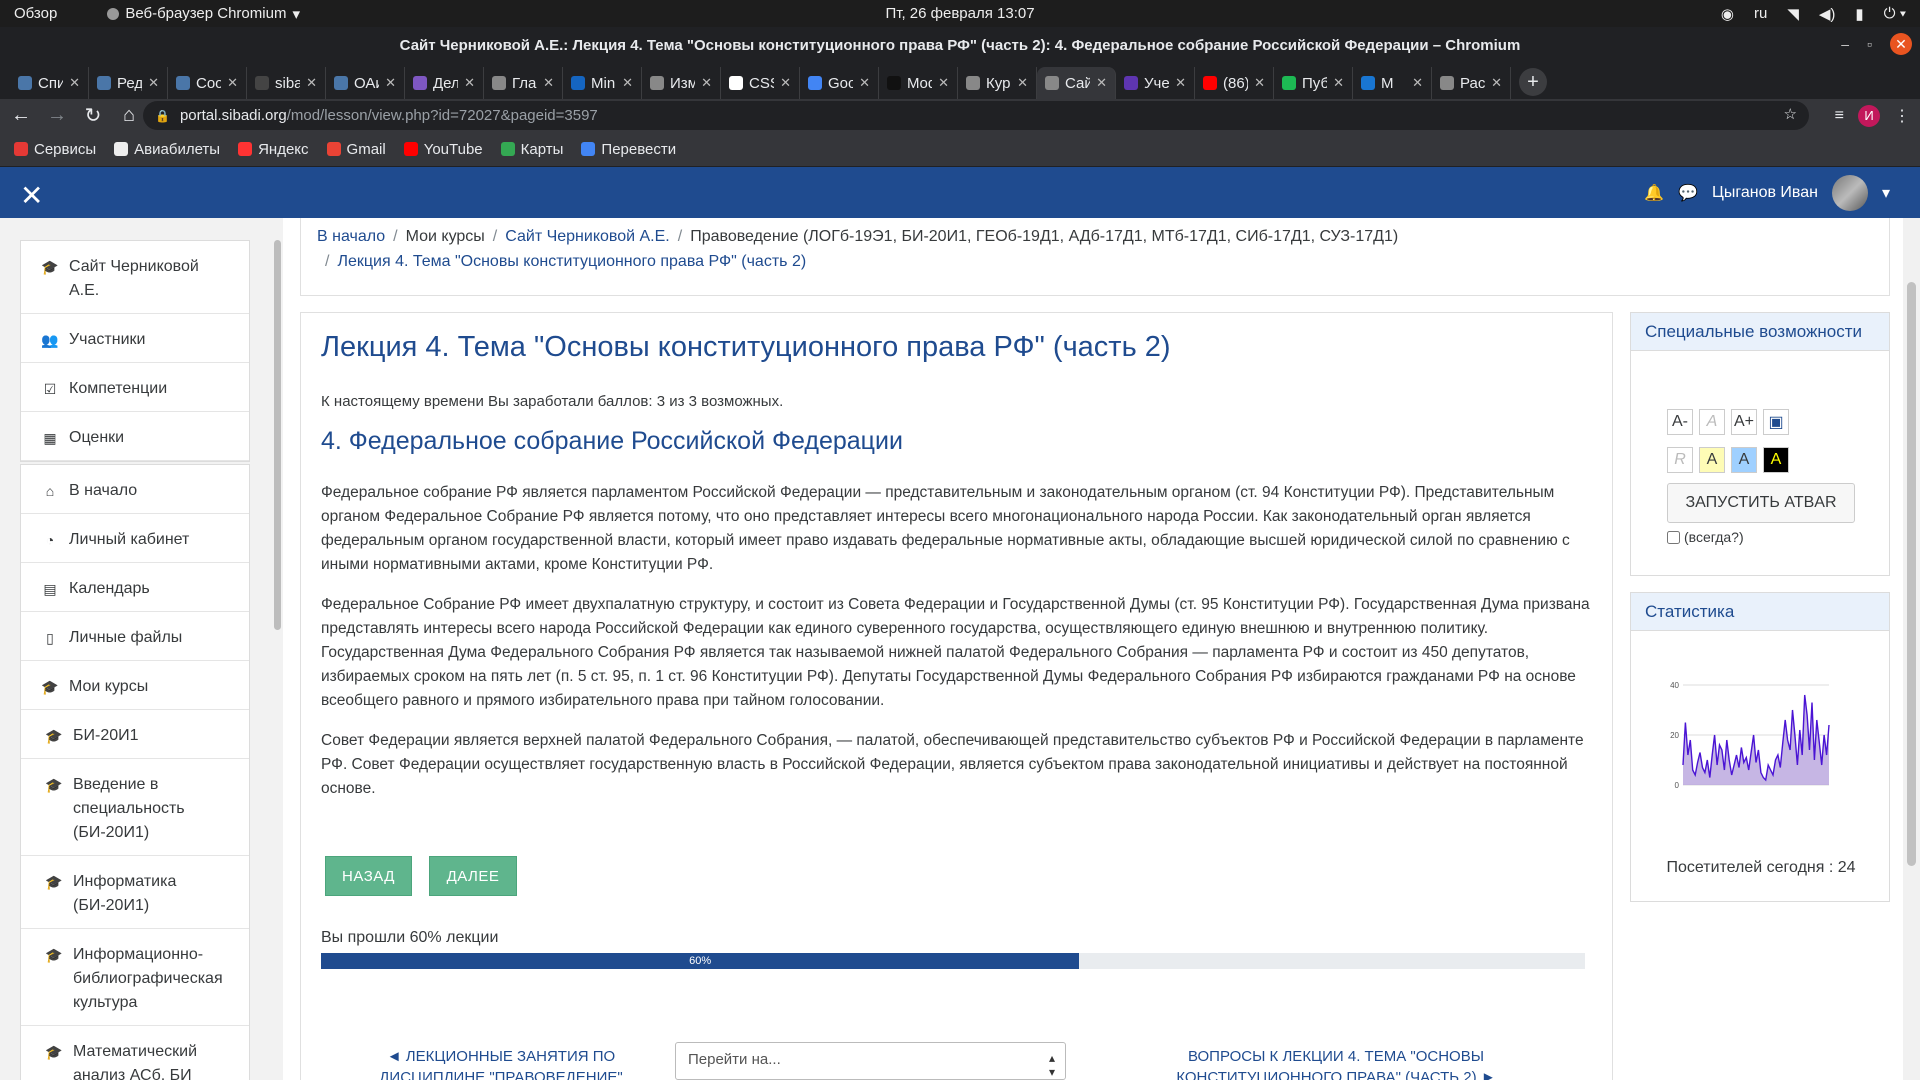  I want to click on close-drawer-icon: ✕, so click(31, 195).